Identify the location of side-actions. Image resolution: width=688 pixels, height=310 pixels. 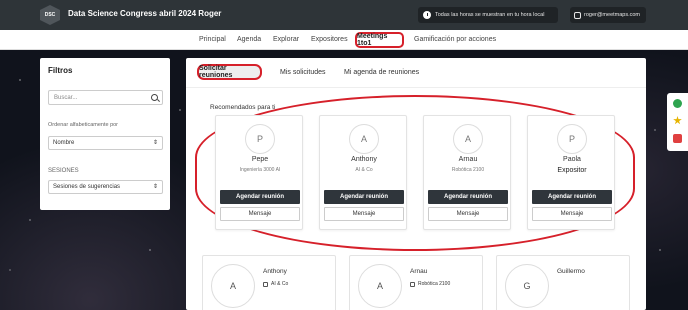
(677, 122).